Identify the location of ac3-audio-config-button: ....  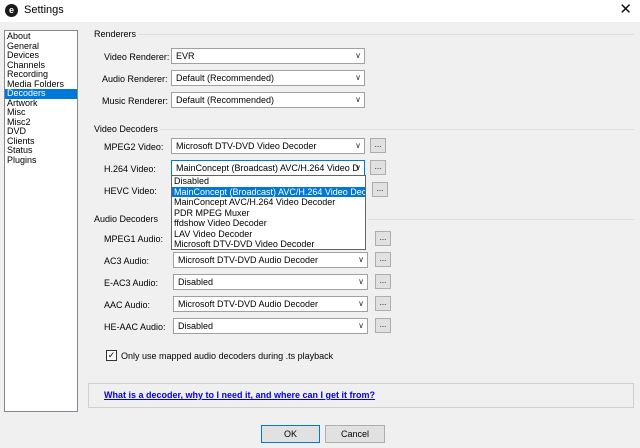
(383, 259).